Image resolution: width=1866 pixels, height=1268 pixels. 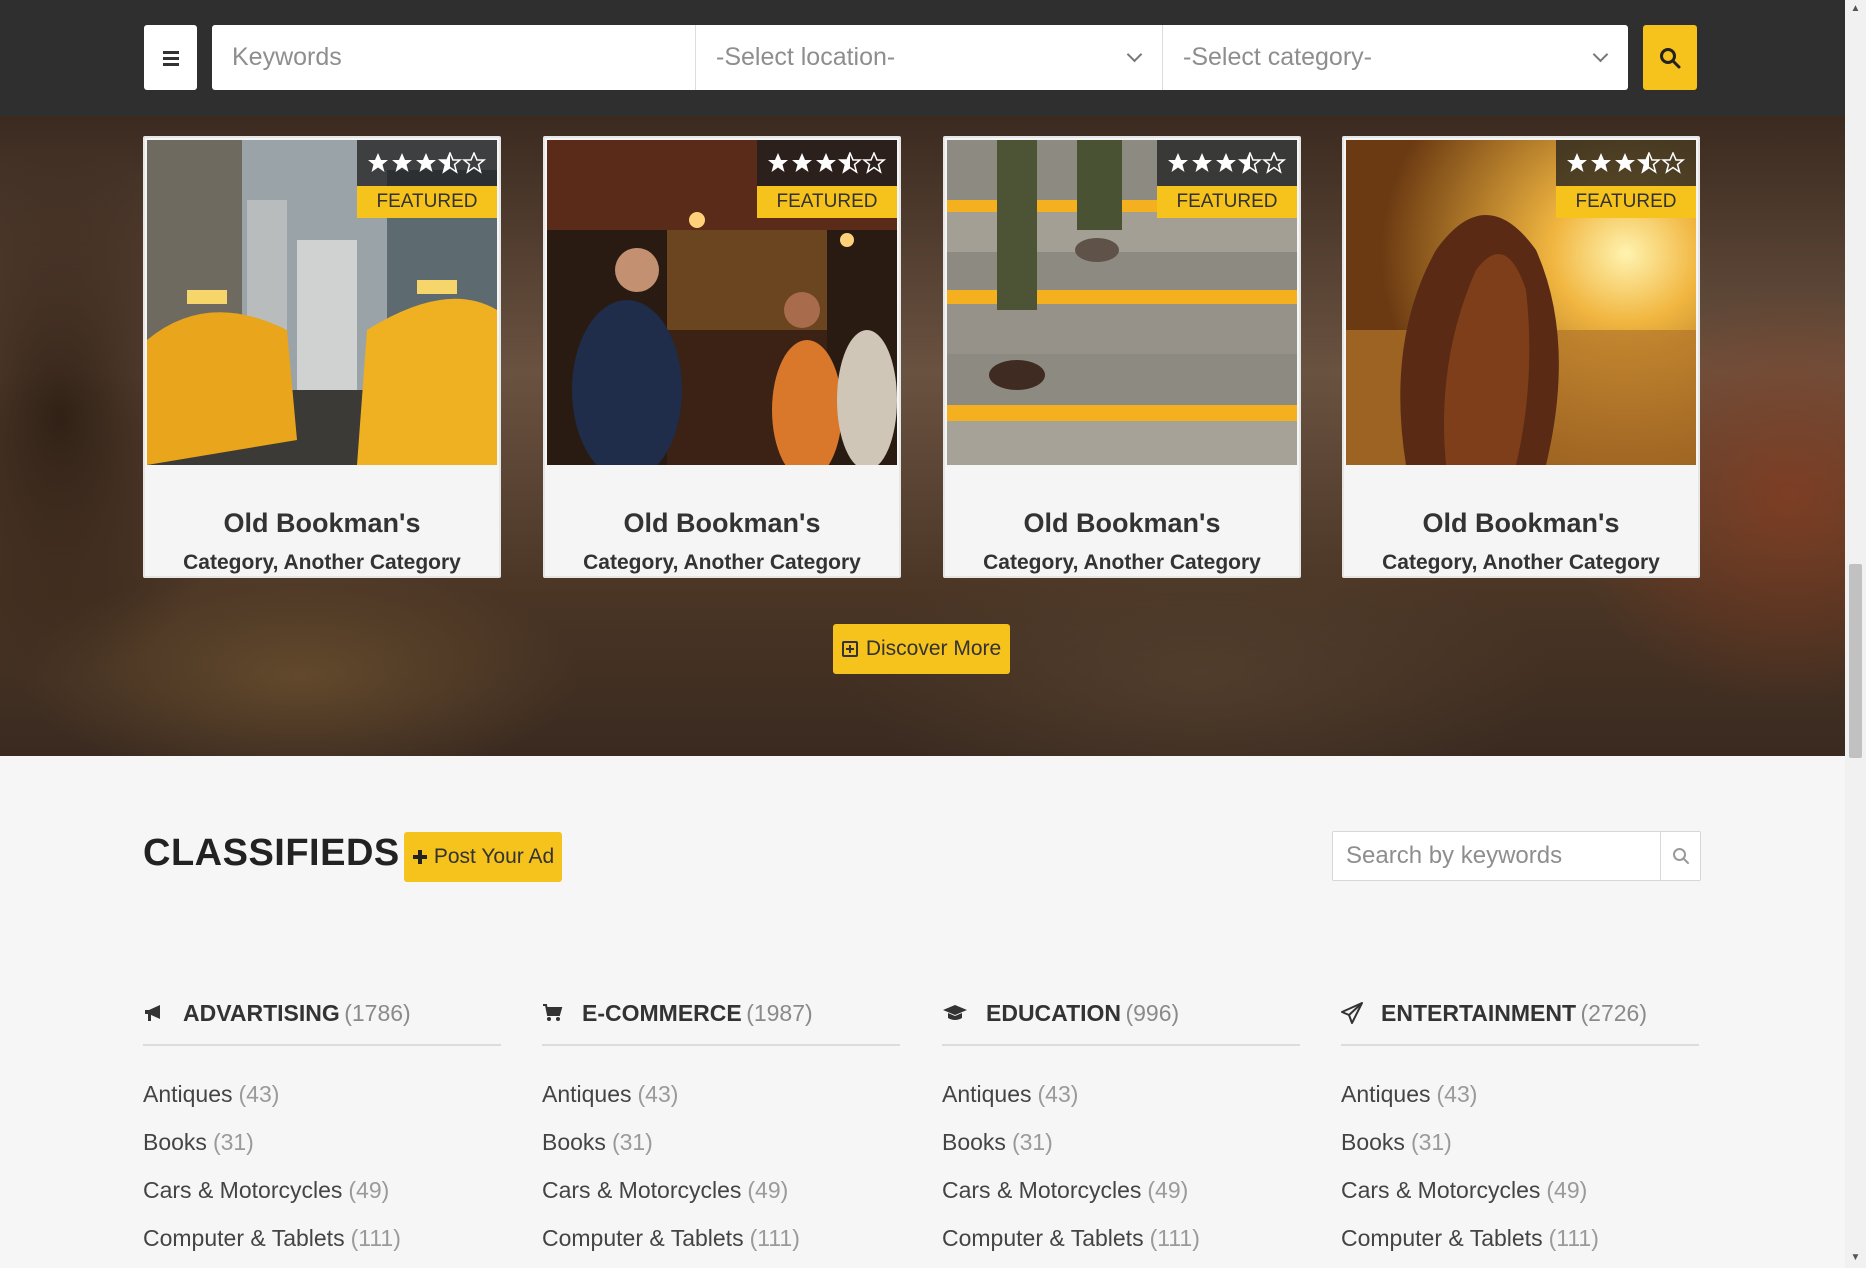 What do you see at coordinates (955, 1012) in the screenshot?
I see `graduation-cap-icon` at bounding box center [955, 1012].